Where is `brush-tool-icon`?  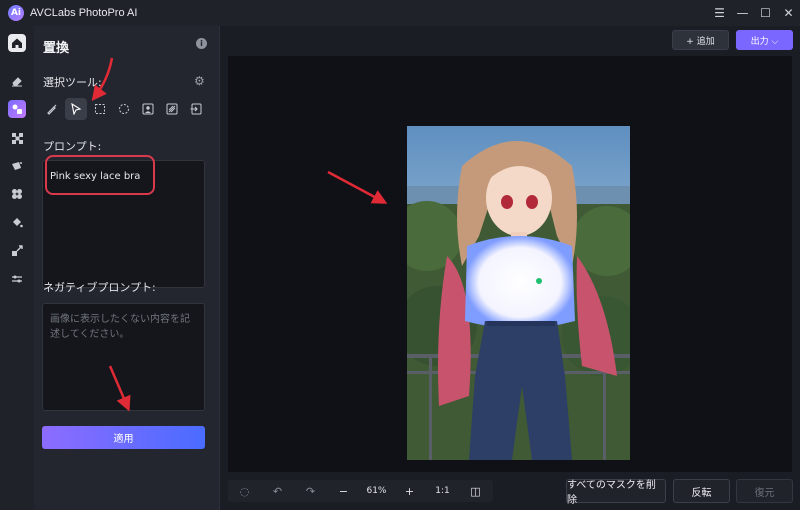
brush-tool-icon is located at coordinates (52, 109).